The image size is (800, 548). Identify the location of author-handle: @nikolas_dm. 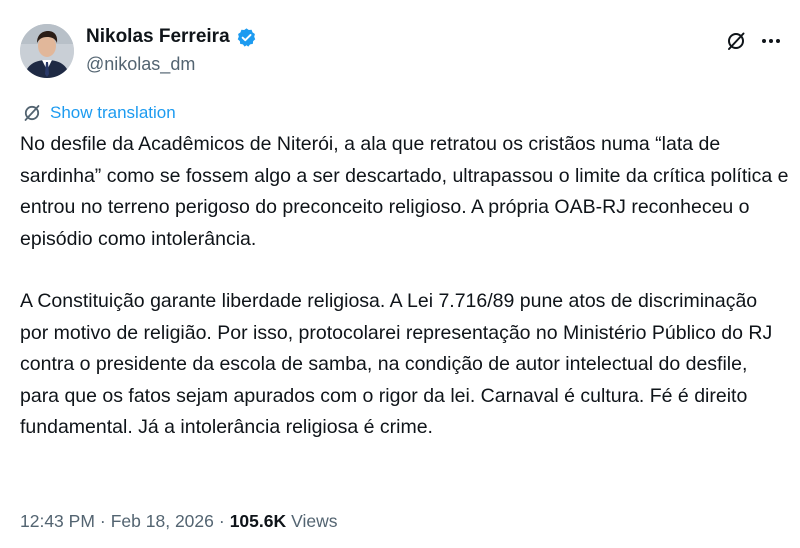
(140, 64).